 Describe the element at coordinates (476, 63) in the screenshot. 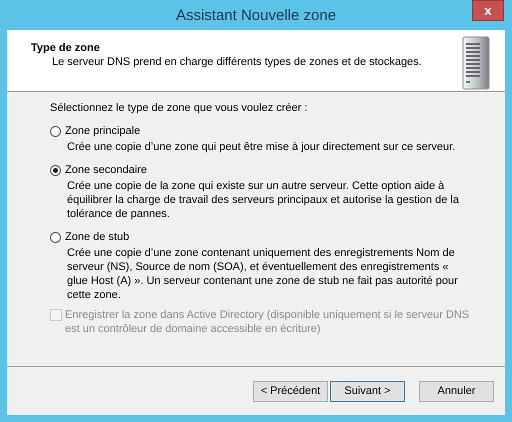

I see `server-icon` at that location.